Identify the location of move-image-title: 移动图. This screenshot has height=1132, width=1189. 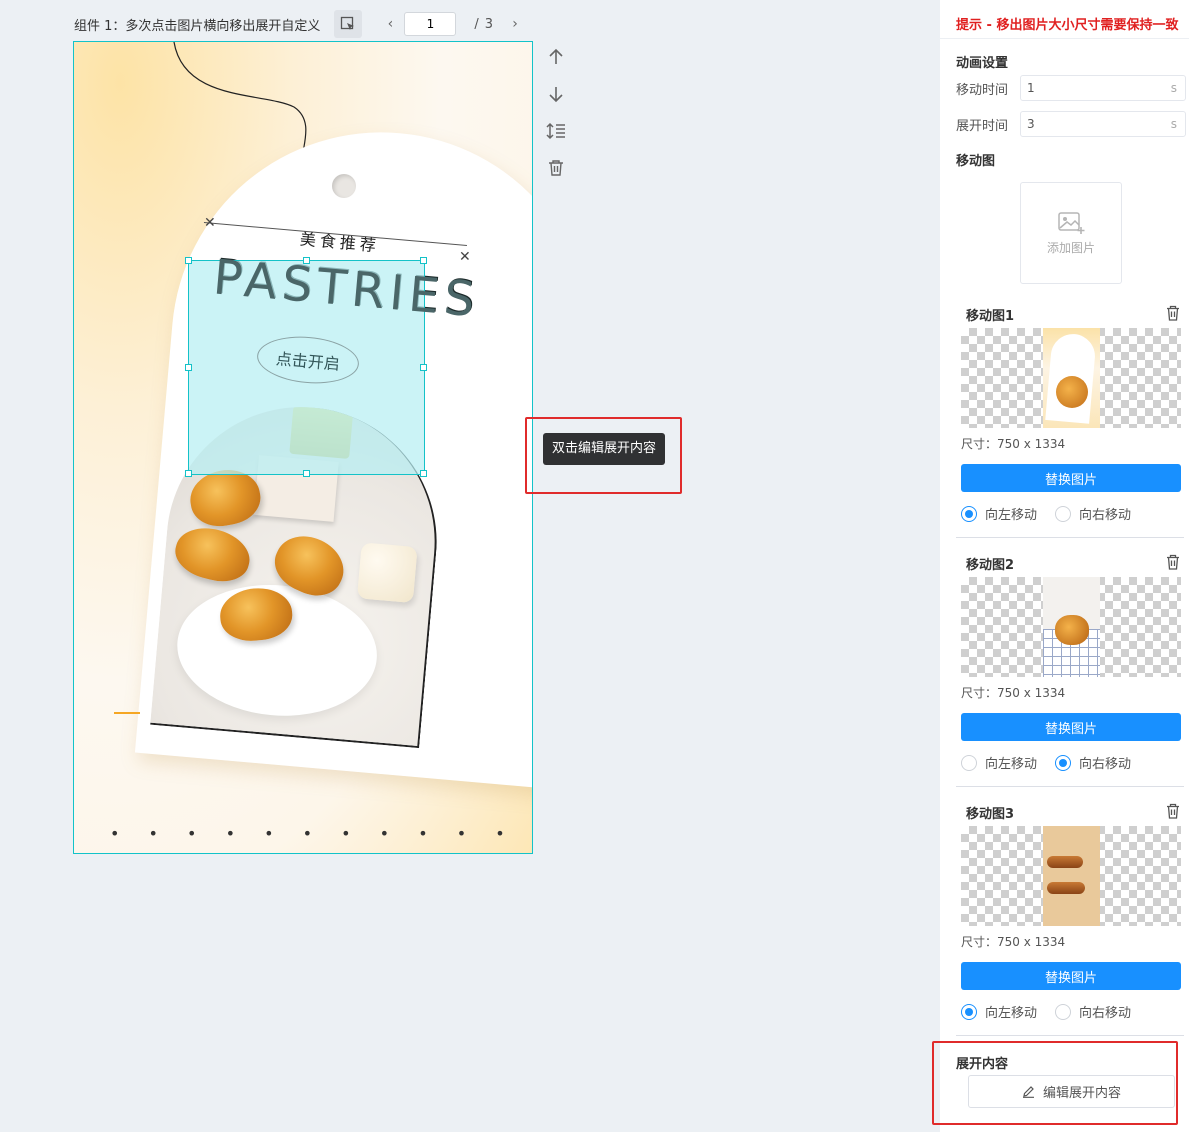
(976, 161).